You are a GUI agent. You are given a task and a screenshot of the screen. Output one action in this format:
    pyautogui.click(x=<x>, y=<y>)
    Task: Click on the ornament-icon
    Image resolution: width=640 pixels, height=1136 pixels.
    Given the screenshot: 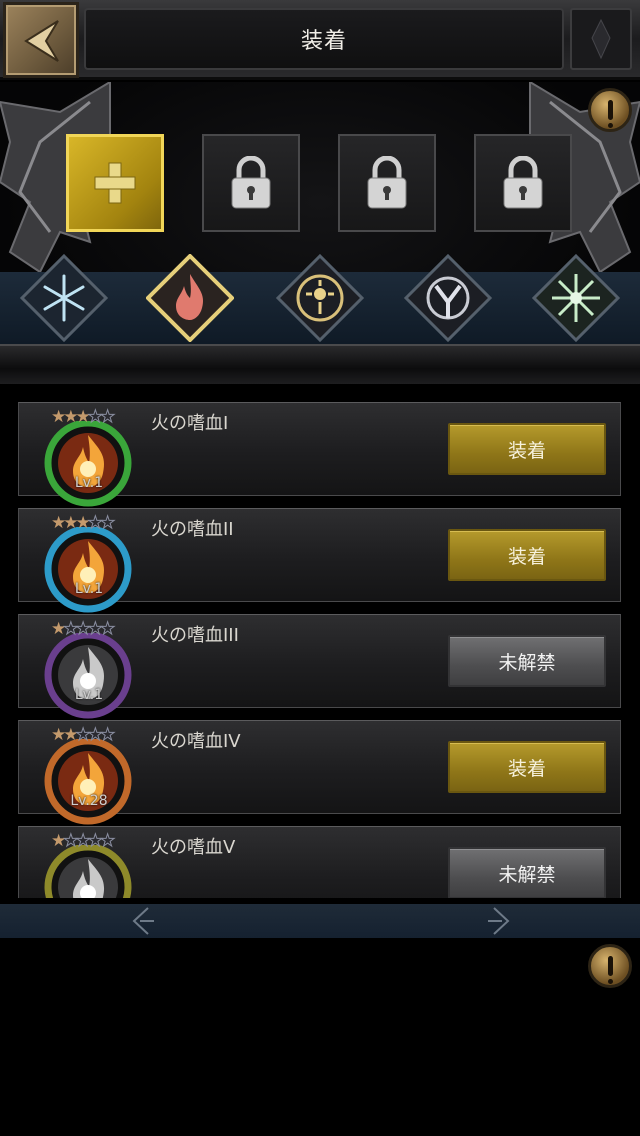 What is the action you would take?
    pyautogui.click(x=601, y=39)
    